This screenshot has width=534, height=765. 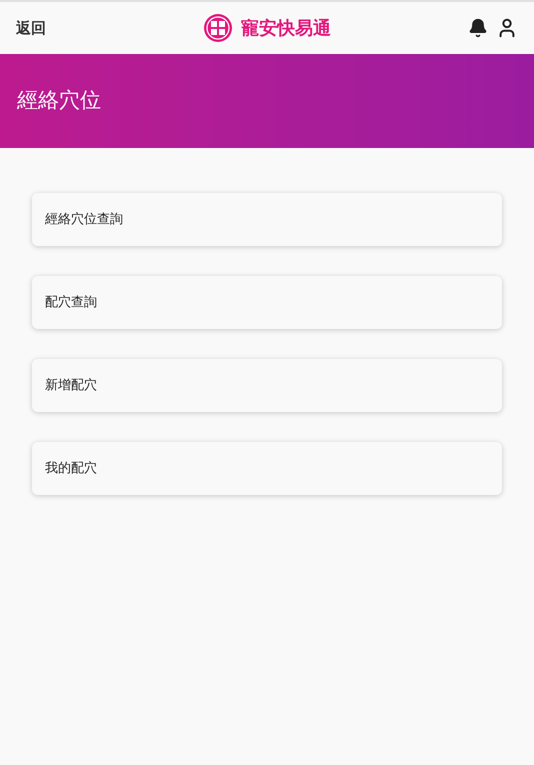 What do you see at coordinates (71, 28) in the screenshot?
I see `back-link: 返回` at bounding box center [71, 28].